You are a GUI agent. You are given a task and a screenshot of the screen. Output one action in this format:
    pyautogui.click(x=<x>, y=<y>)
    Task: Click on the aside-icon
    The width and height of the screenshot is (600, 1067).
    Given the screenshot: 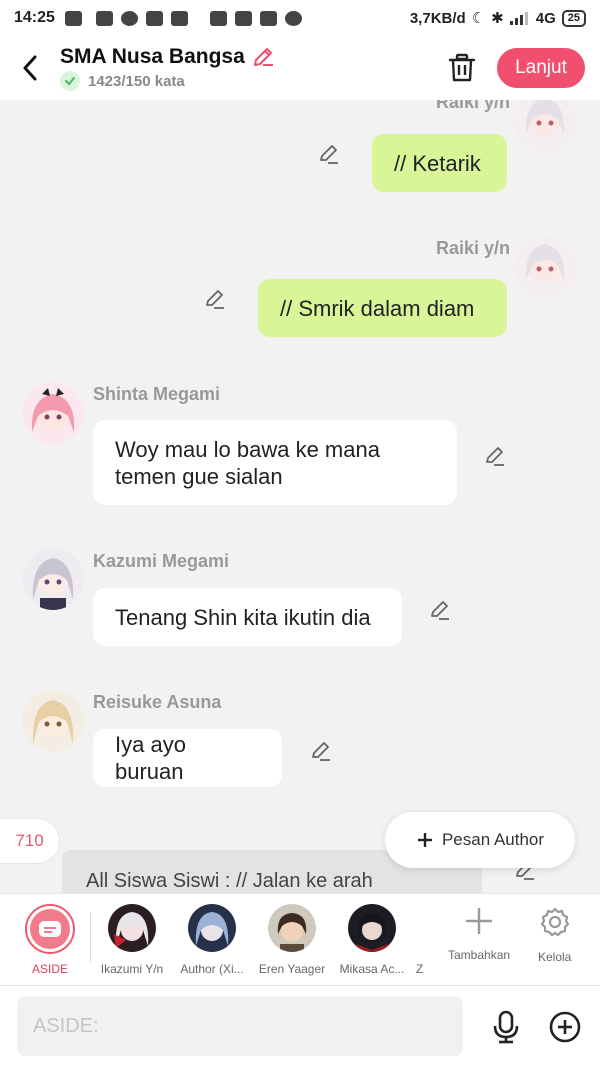 What is the action you would take?
    pyautogui.click(x=50, y=929)
    